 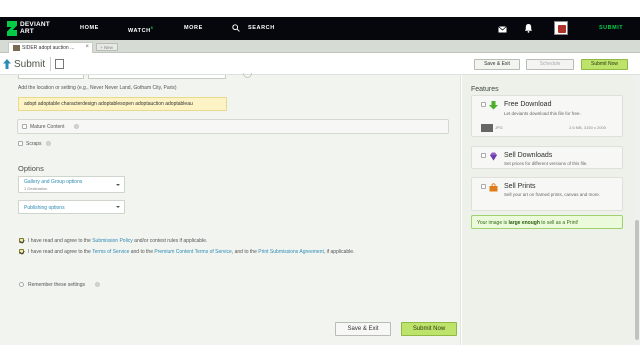 What do you see at coordinates (499, 127) in the screenshot?
I see `file-type: JPG` at bounding box center [499, 127].